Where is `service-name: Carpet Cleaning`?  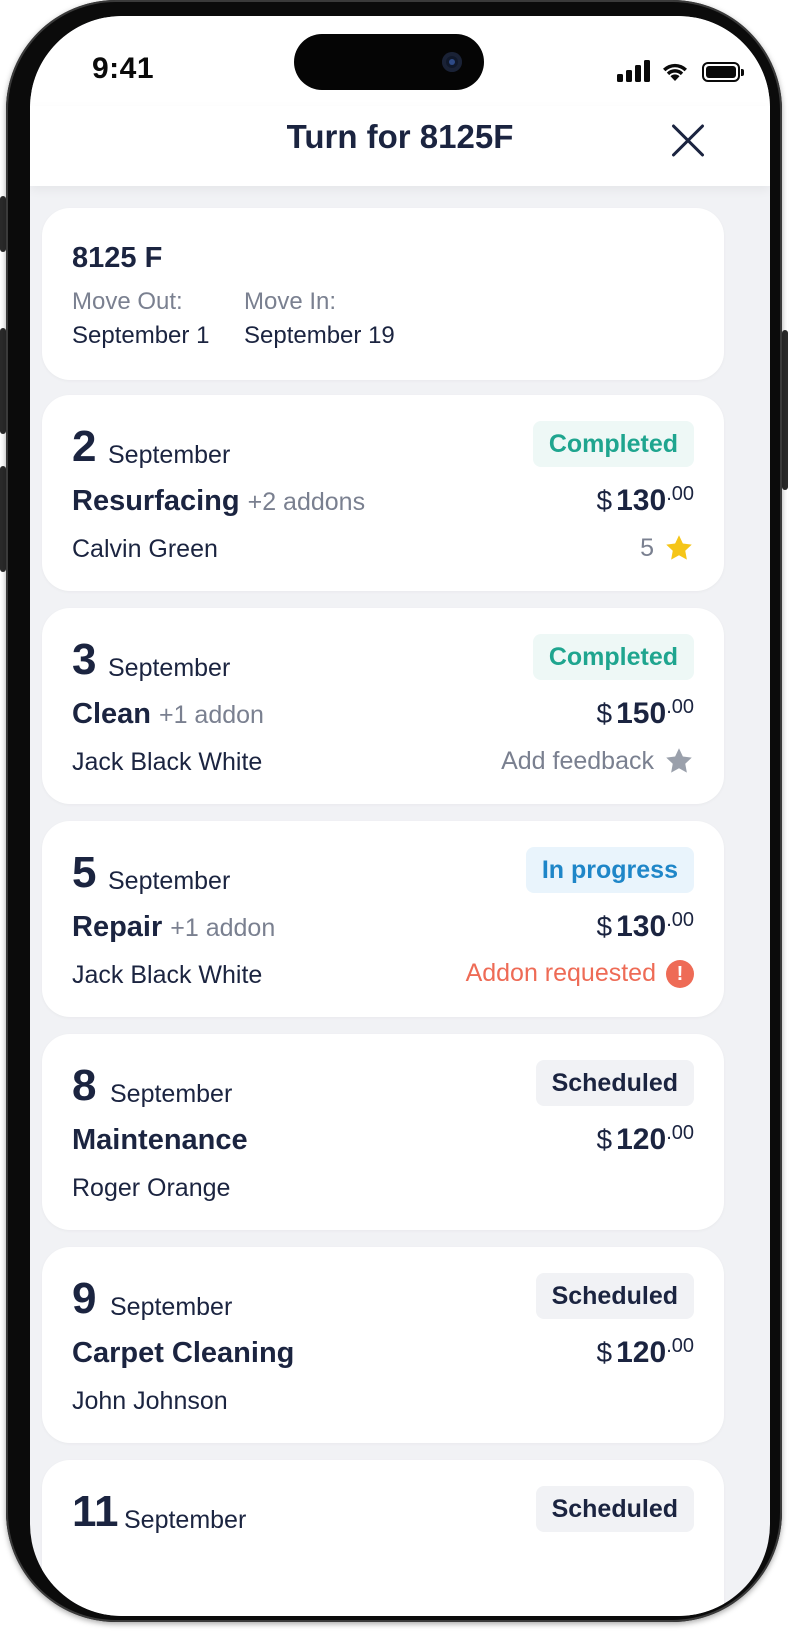
service-name: Carpet Cleaning is located at coordinates (183, 1353).